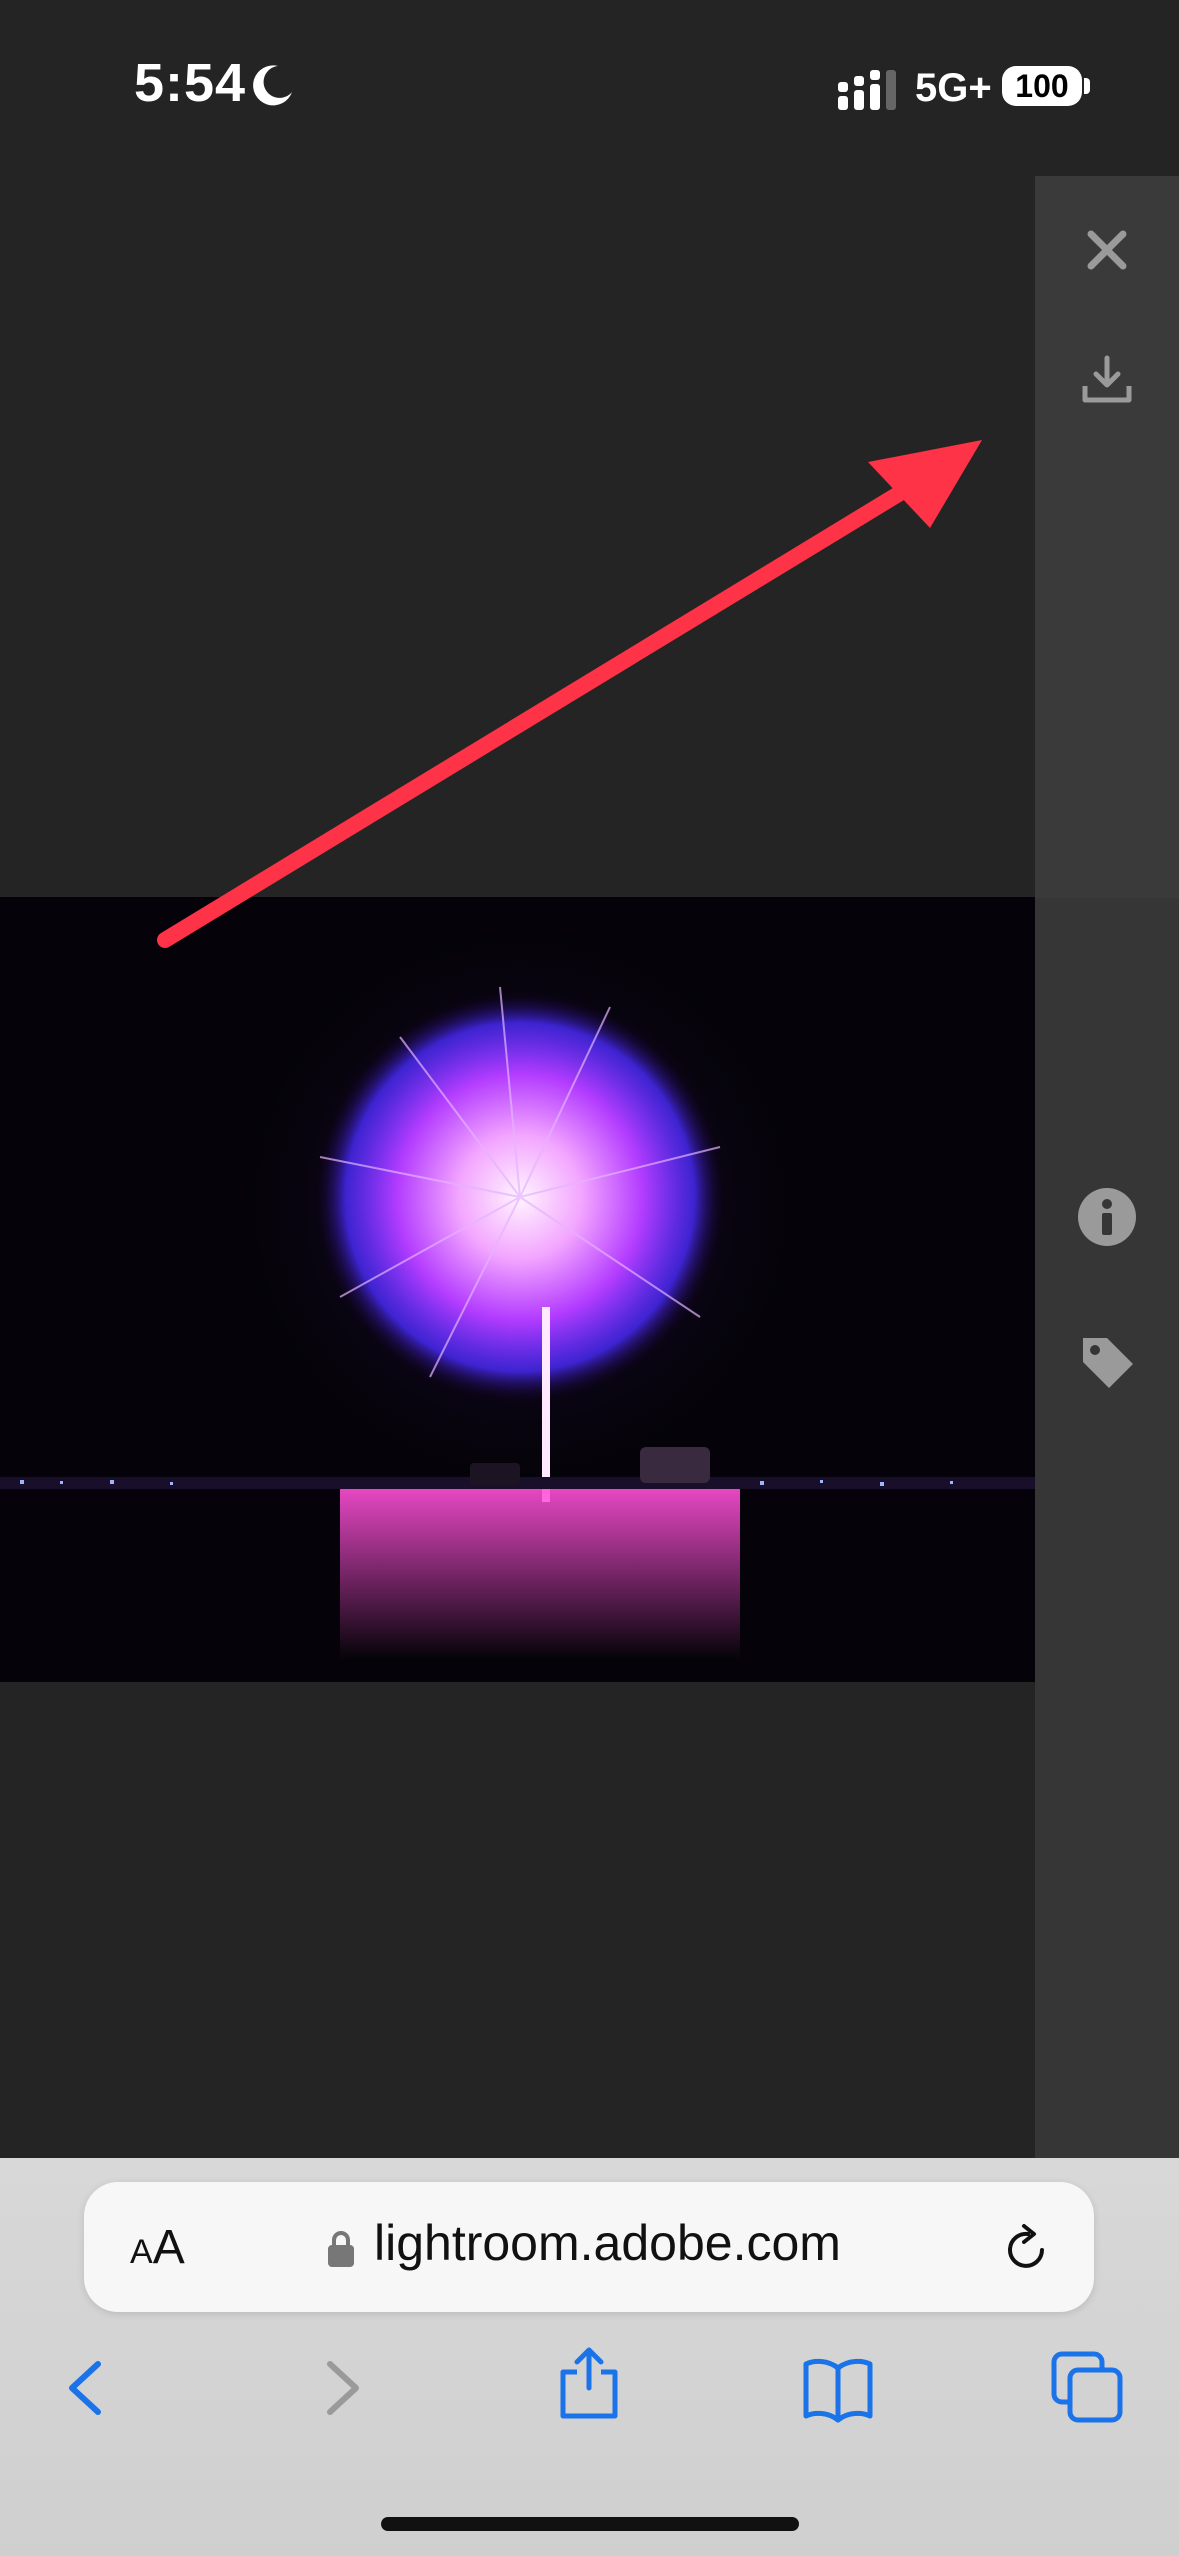  Describe the element at coordinates (340, 2388) in the screenshot. I see `forward-icon` at that location.